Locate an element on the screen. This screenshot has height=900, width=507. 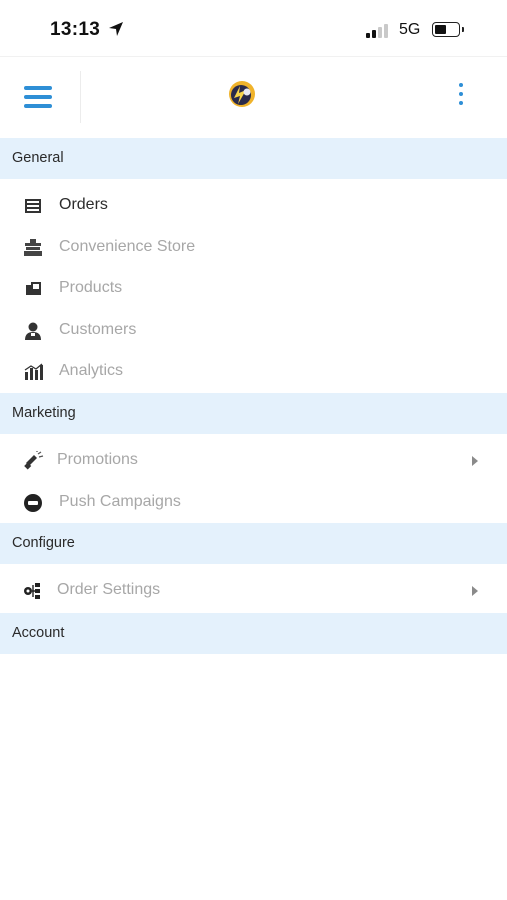
store-icon is located at coordinates (33, 247).